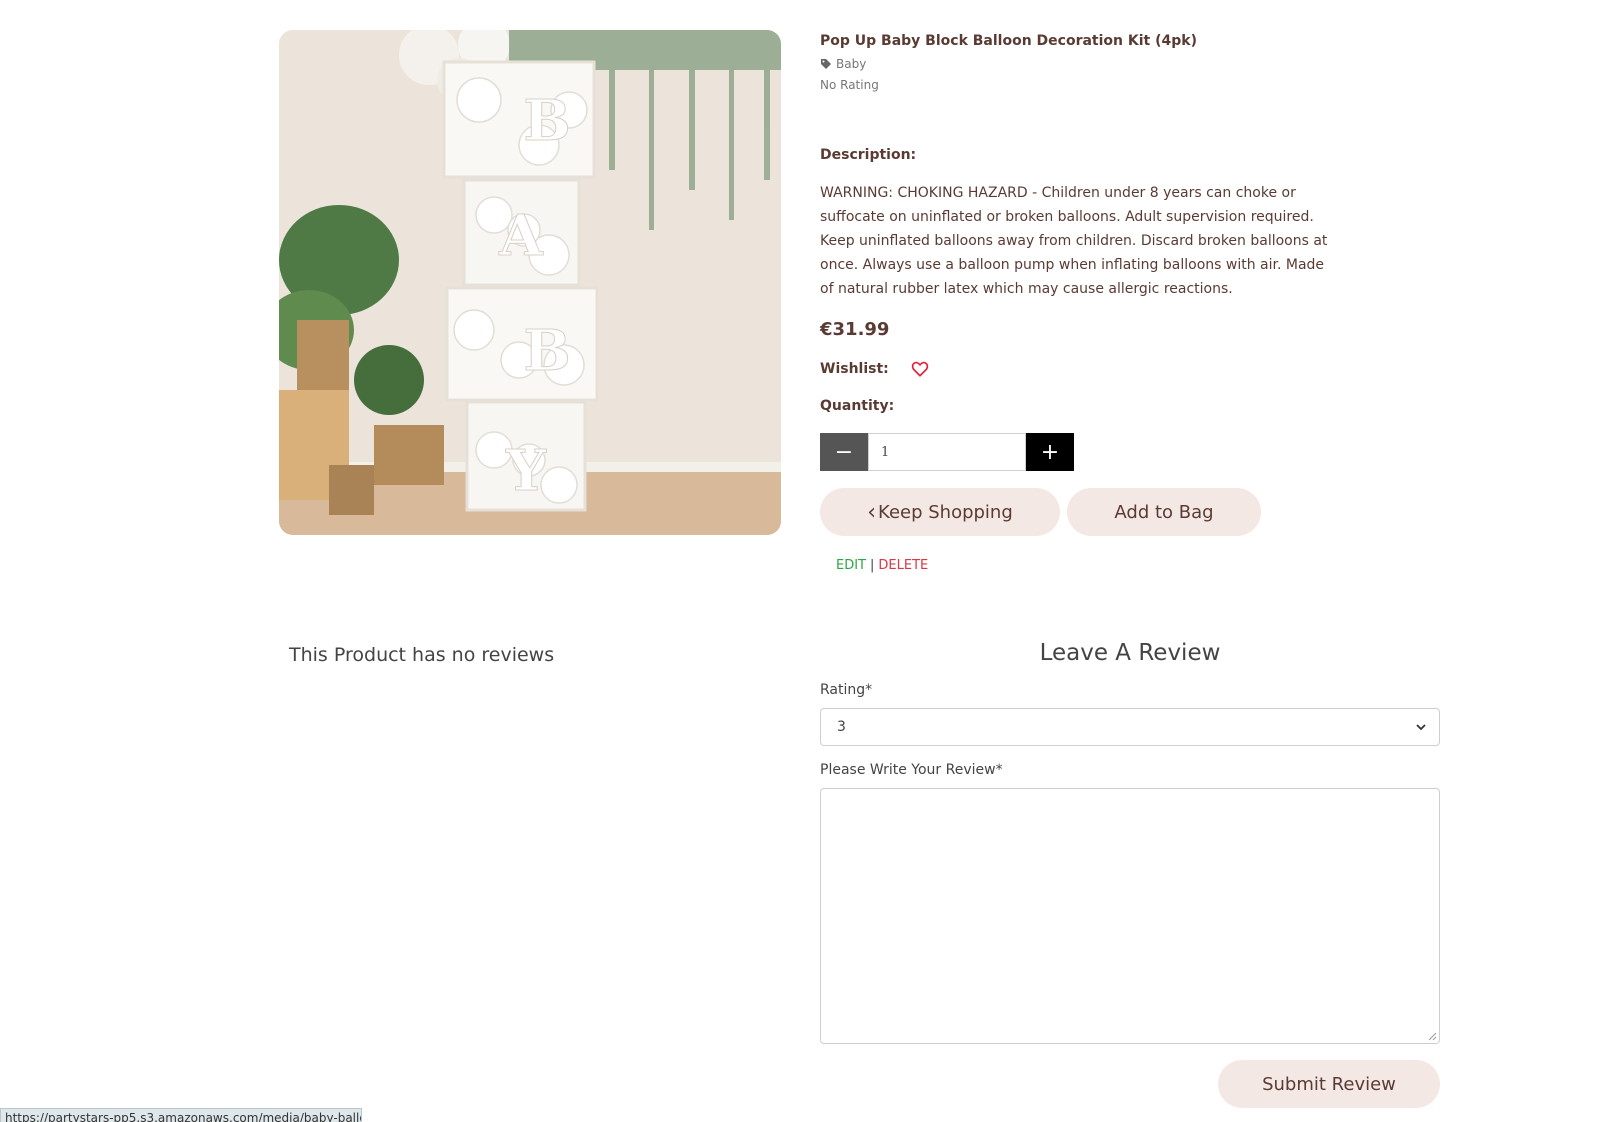  I want to click on rating-select: 3, so click(1130, 727).